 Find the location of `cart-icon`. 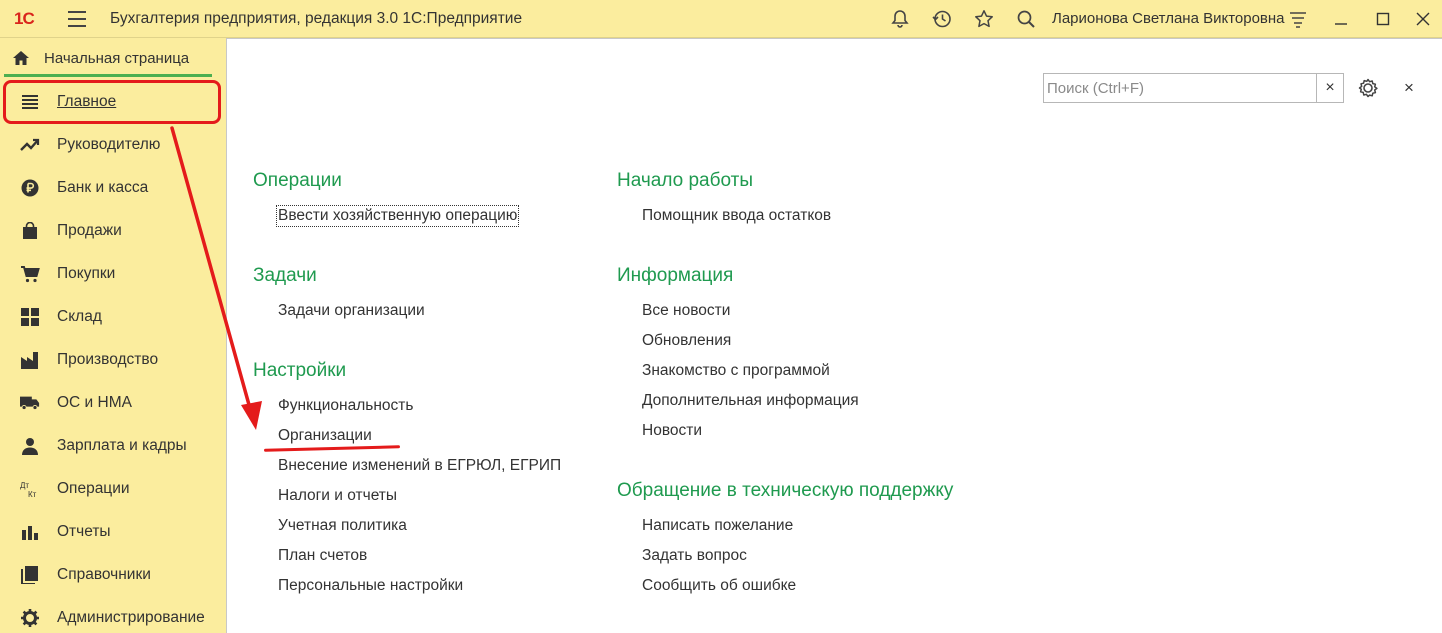

cart-icon is located at coordinates (30, 274).